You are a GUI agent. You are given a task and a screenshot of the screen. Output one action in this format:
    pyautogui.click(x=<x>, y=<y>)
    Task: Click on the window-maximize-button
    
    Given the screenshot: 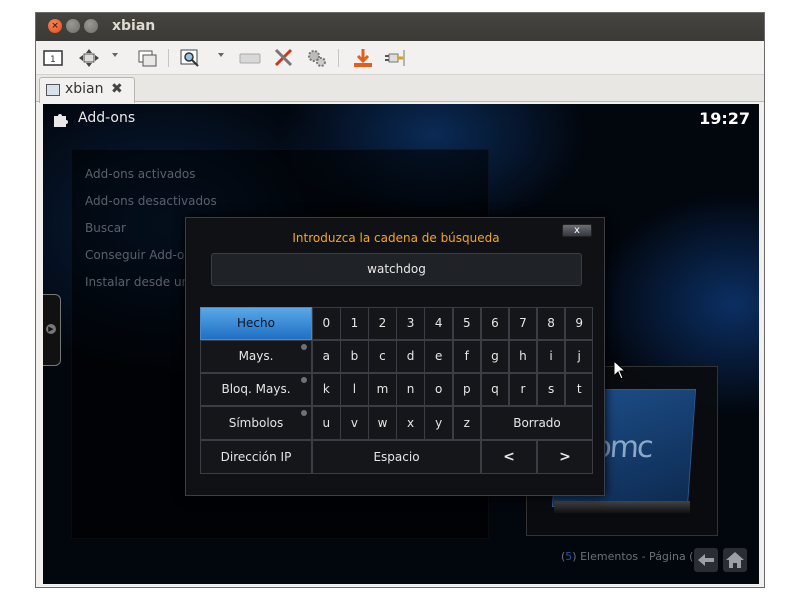 What is the action you would take?
    pyautogui.click(x=91, y=26)
    